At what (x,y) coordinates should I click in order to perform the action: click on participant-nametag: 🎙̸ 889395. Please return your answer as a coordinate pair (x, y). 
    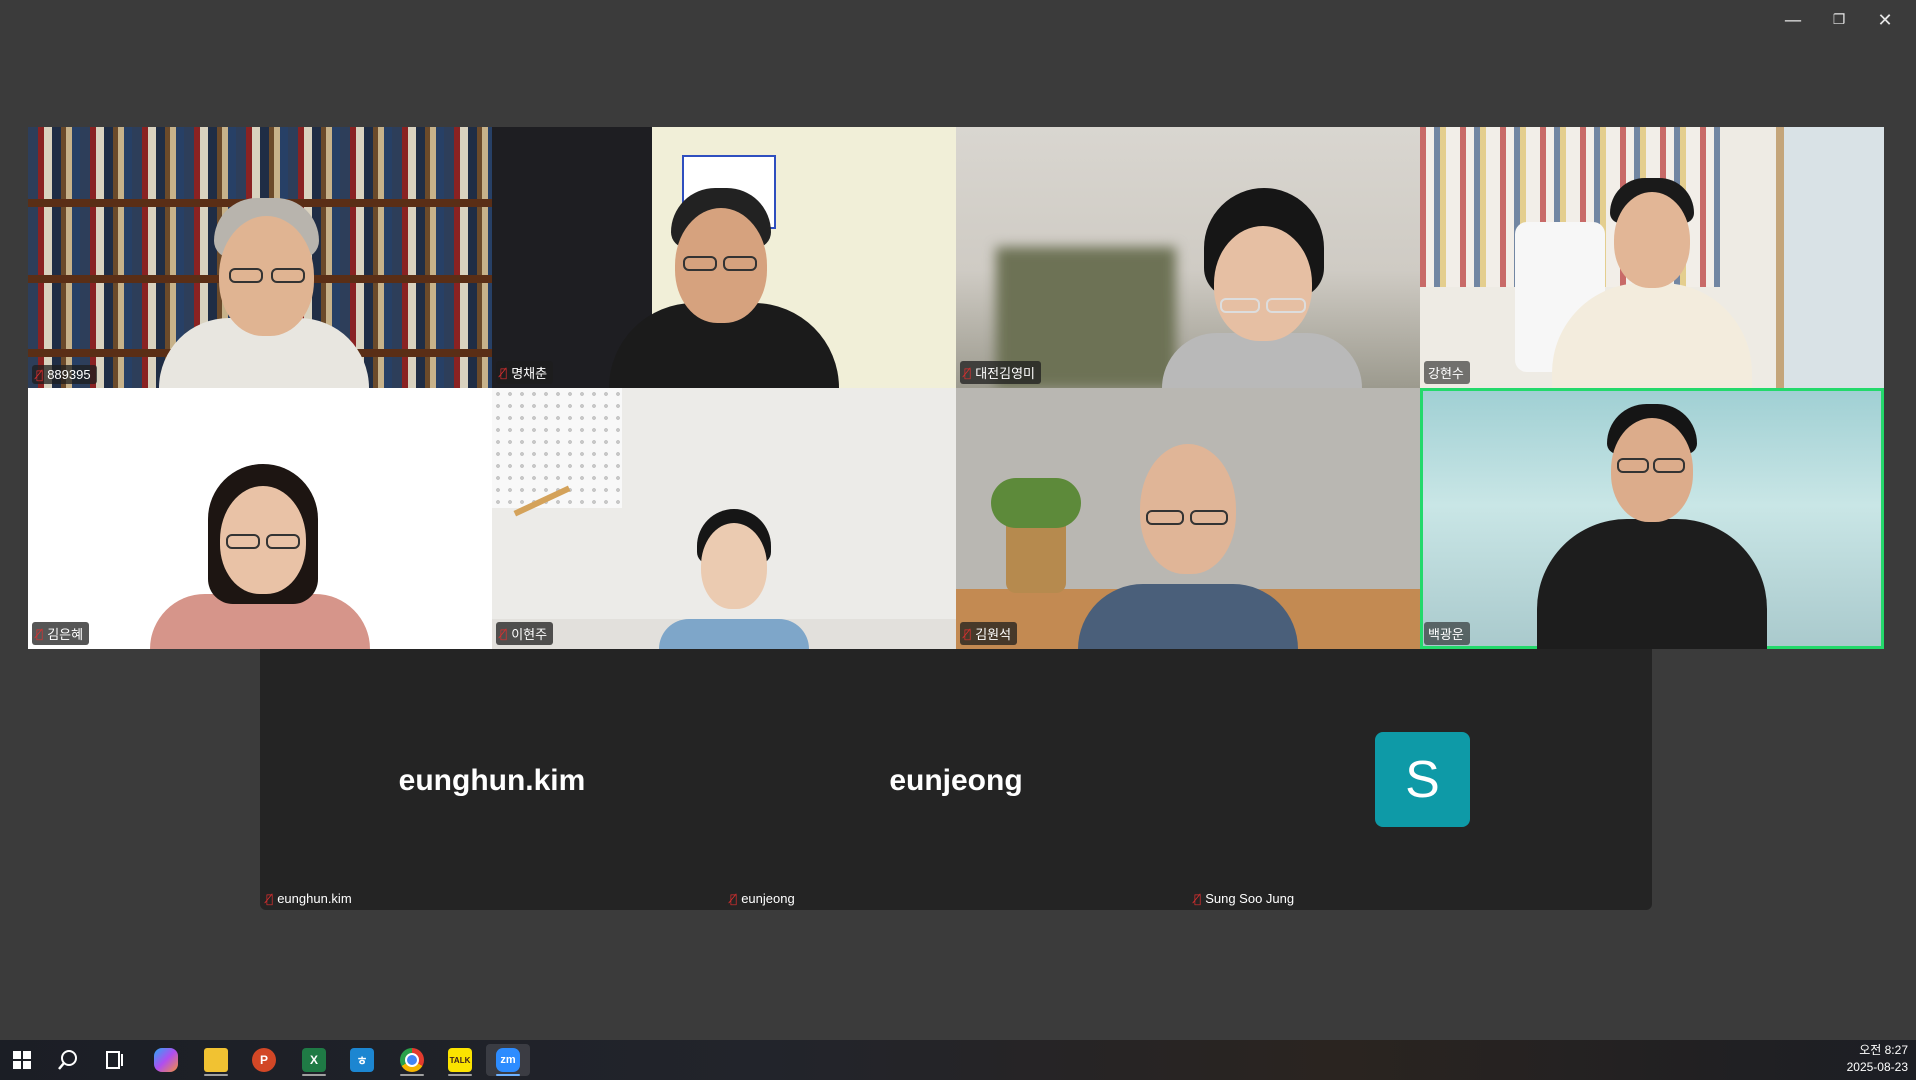
    Looking at the image, I should click on (64, 374).